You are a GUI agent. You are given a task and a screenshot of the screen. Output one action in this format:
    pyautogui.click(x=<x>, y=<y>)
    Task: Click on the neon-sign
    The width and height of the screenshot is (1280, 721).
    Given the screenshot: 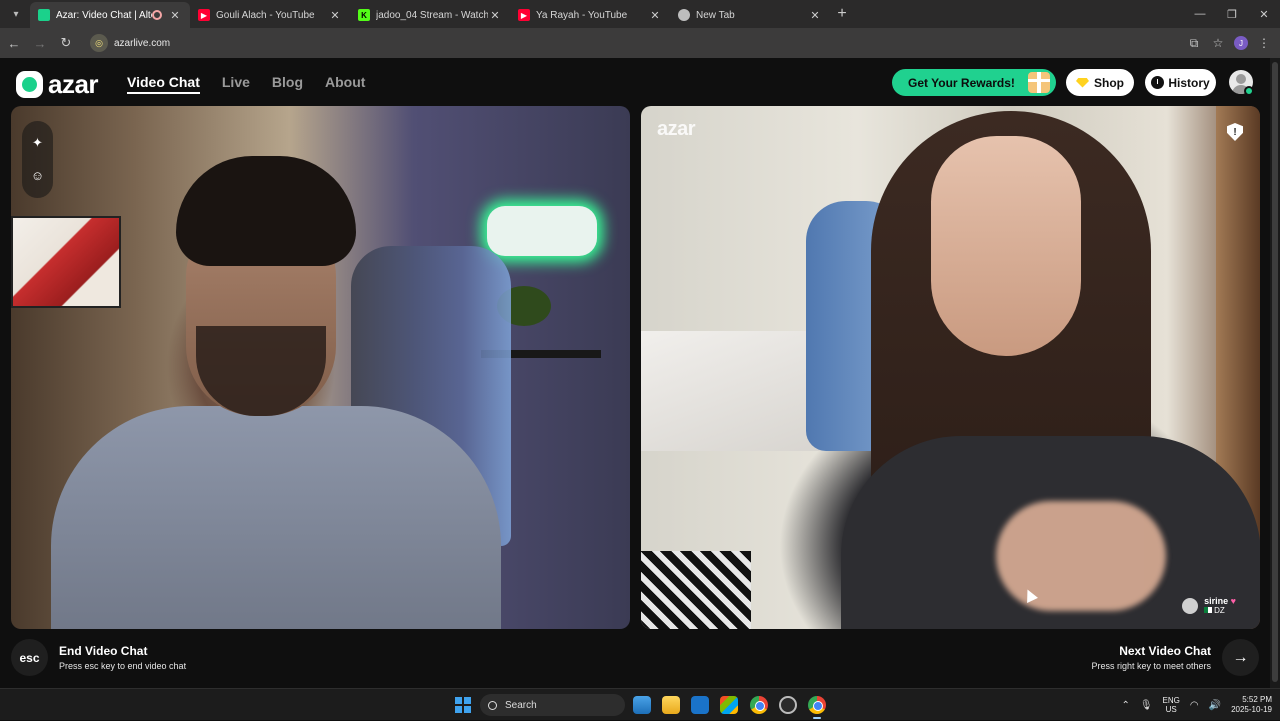 What is the action you would take?
    pyautogui.click(x=542, y=231)
    